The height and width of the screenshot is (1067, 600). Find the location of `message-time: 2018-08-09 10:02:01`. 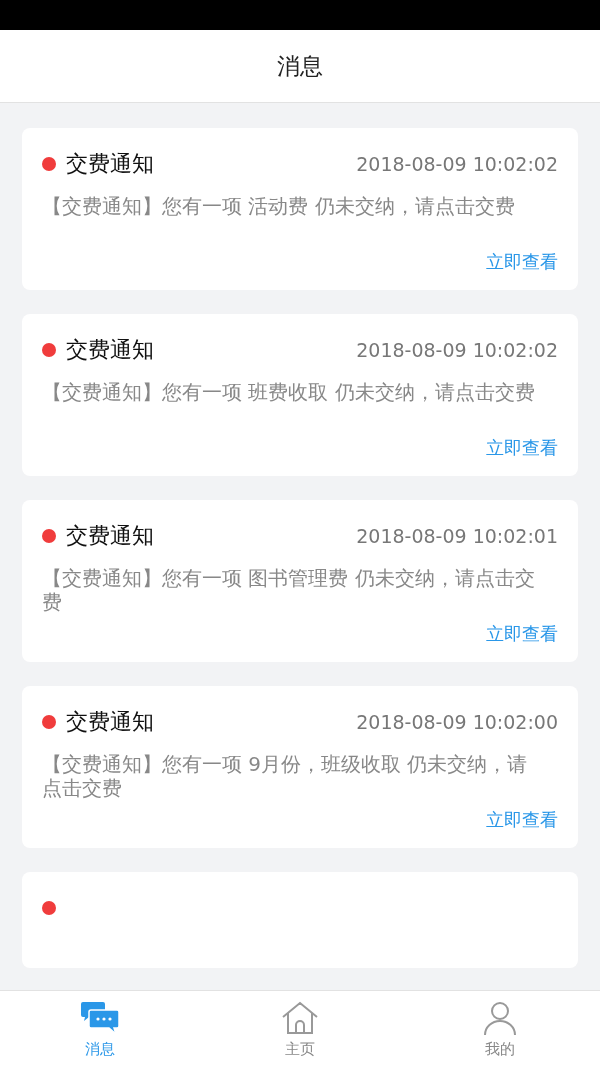

message-time: 2018-08-09 10:02:01 is located at coordinates (457, 536).